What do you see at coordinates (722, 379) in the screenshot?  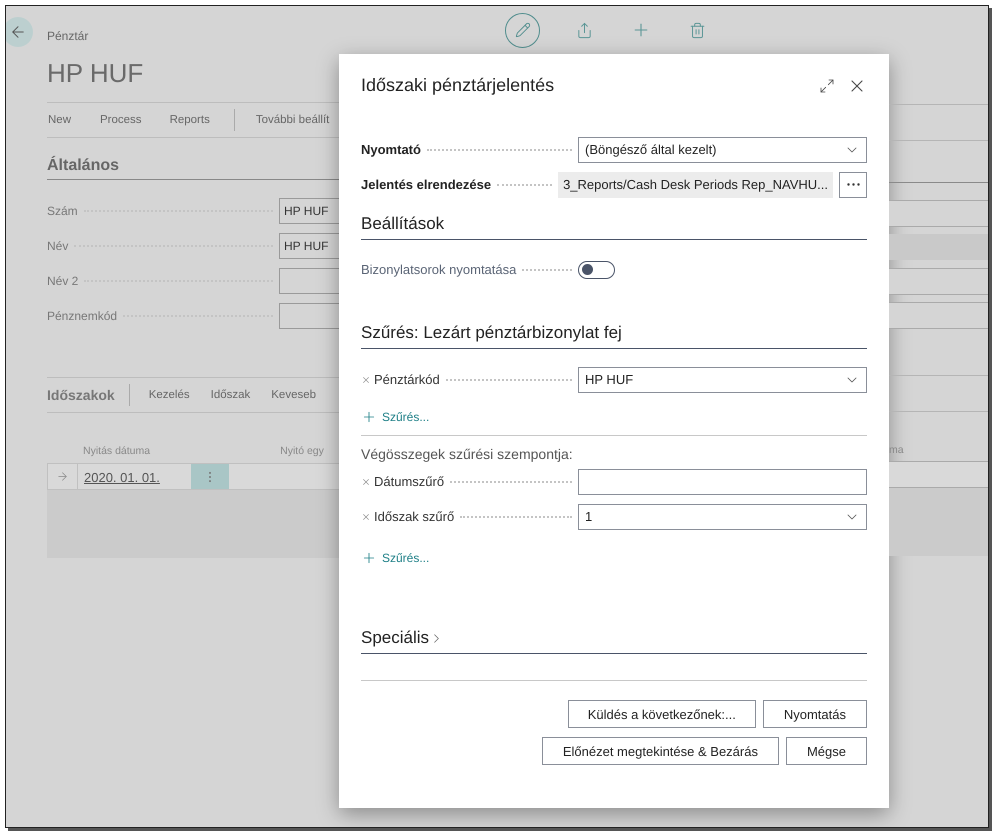 I see `dropdown-field: HP HUF` at bounding box center [722, 379].